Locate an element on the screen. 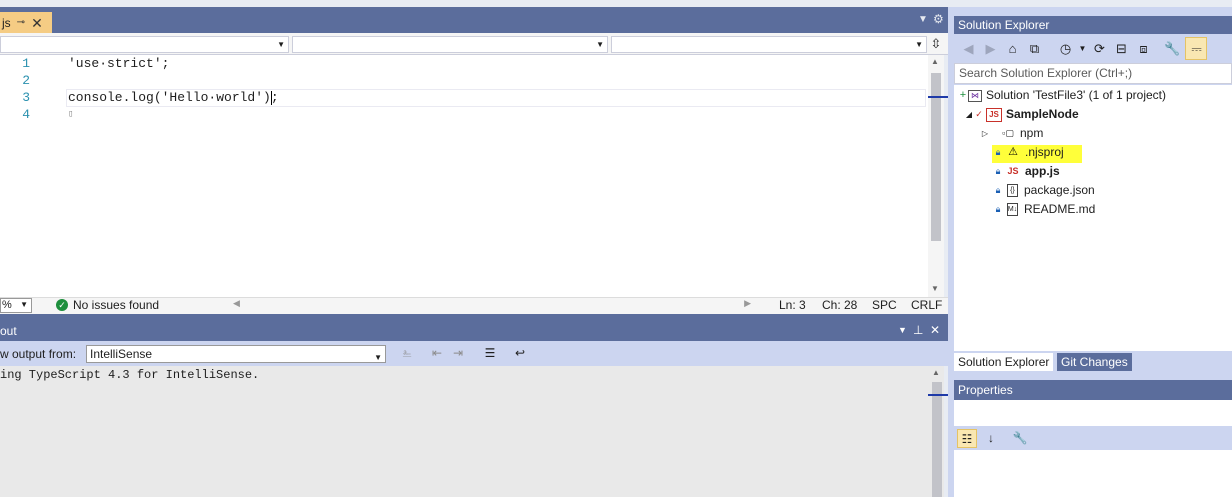 This screenshot has height=497, width=1232. text-caret is located at coordinates (271, 98).